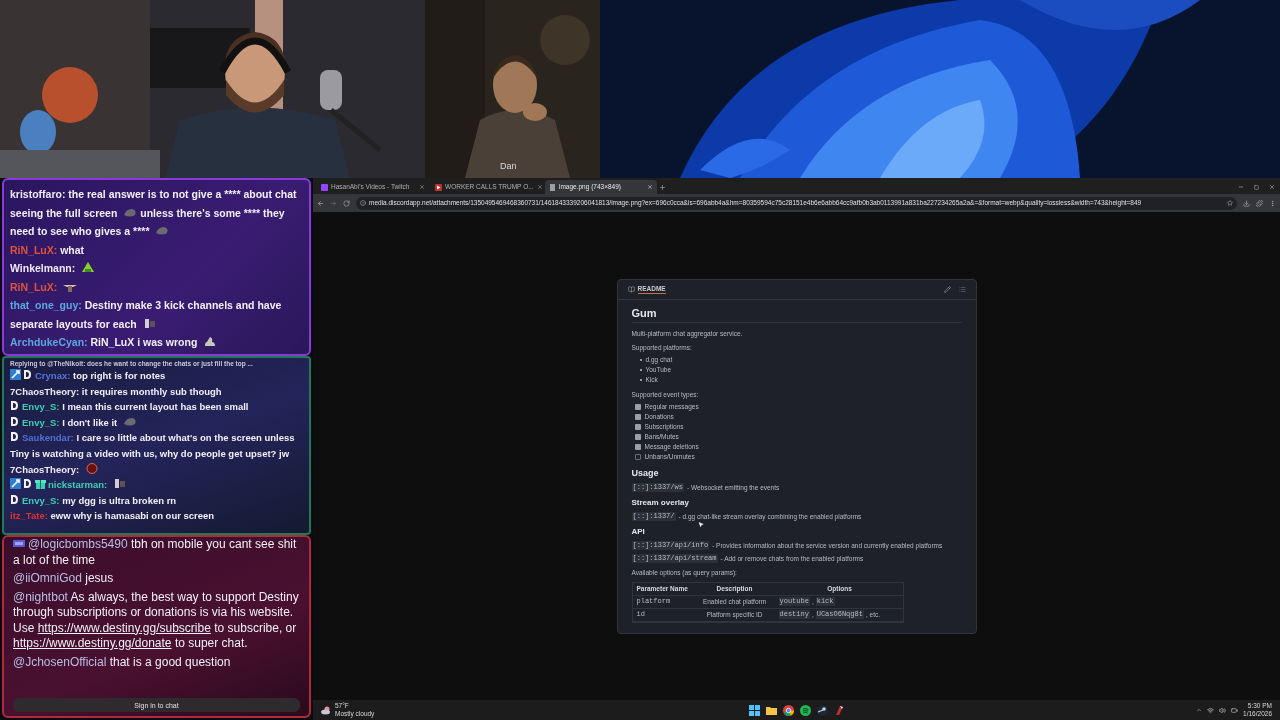 The width and height of the screenshot is (1280, 720). I want to click on chat-message: @nightbot As always, the best way to support Destiny through subscriptions or donations is via his website. Use https://www.destiny.gg/subscribe to subscribe, or https://www.destiny.gg/donate to super chat., so click(156, 620).